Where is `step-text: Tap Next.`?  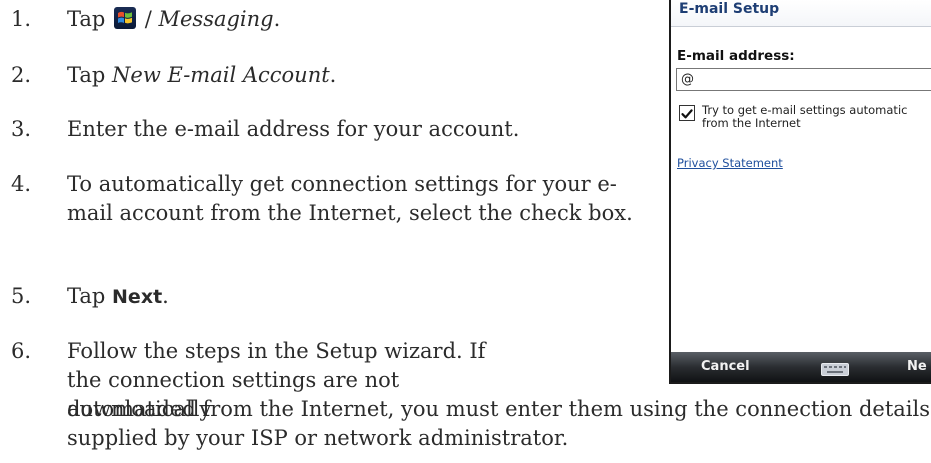
step-text: Tap Next. is located at coordinates (367, 297).